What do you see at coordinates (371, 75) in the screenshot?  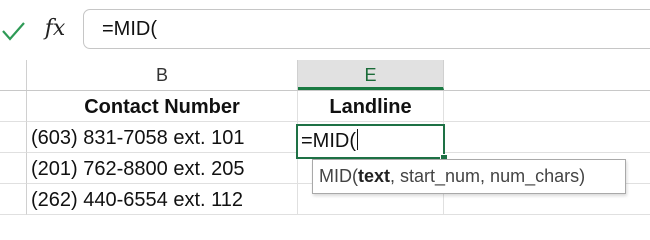 I see `column-header-e: E` at bounding box center [371, 75].